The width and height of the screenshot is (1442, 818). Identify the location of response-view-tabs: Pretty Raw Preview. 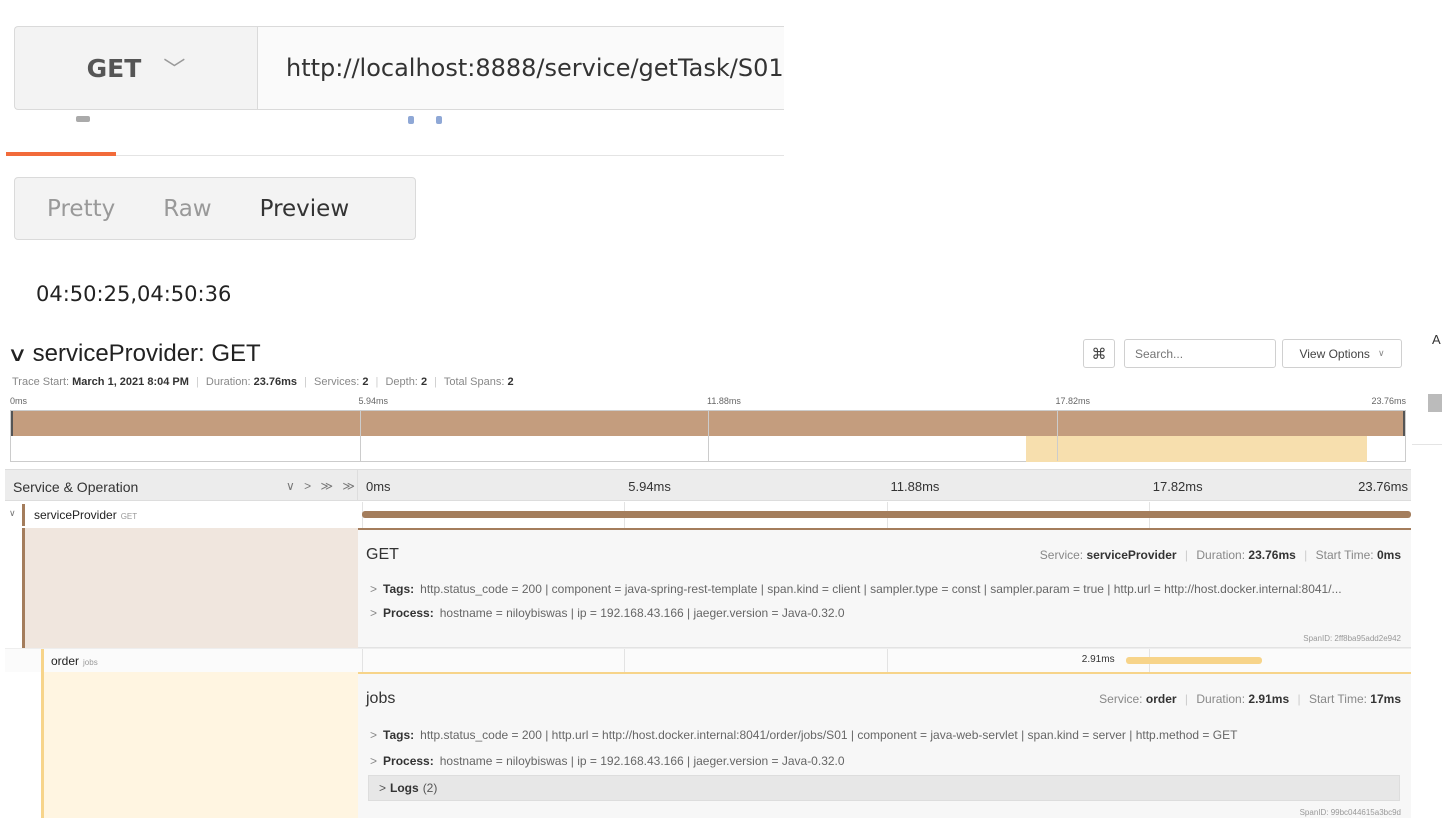
(215, 208).